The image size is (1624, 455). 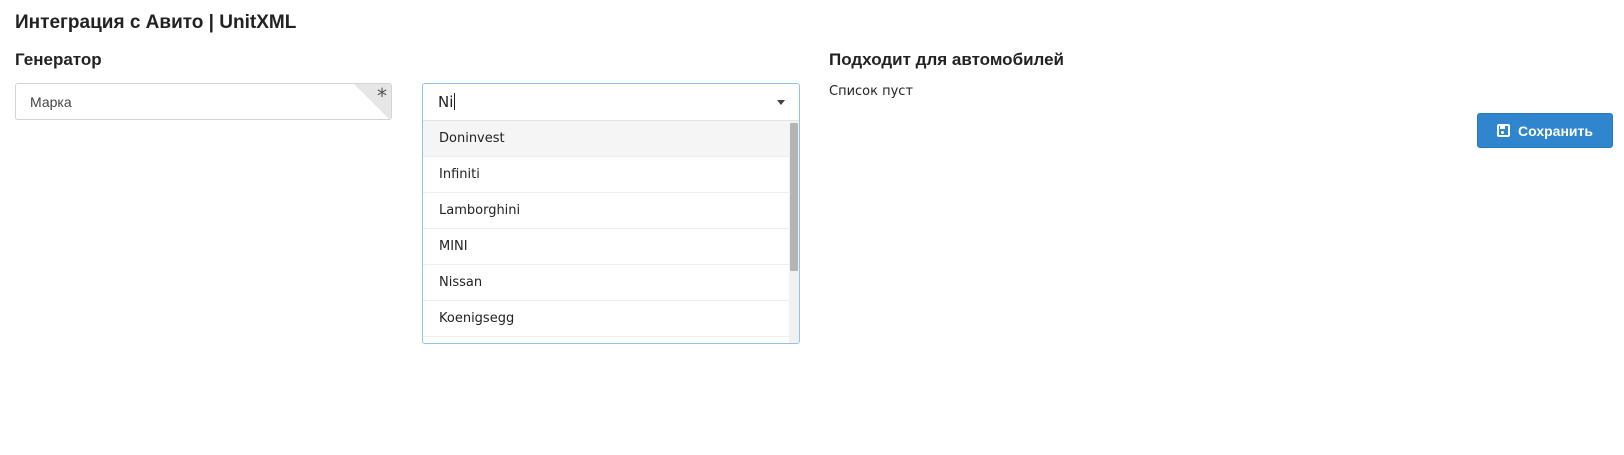 What do you see at coordinates (447, 102) in the screenshot?
I see `model-search-value: Ni` at bounding box center [447, 102].